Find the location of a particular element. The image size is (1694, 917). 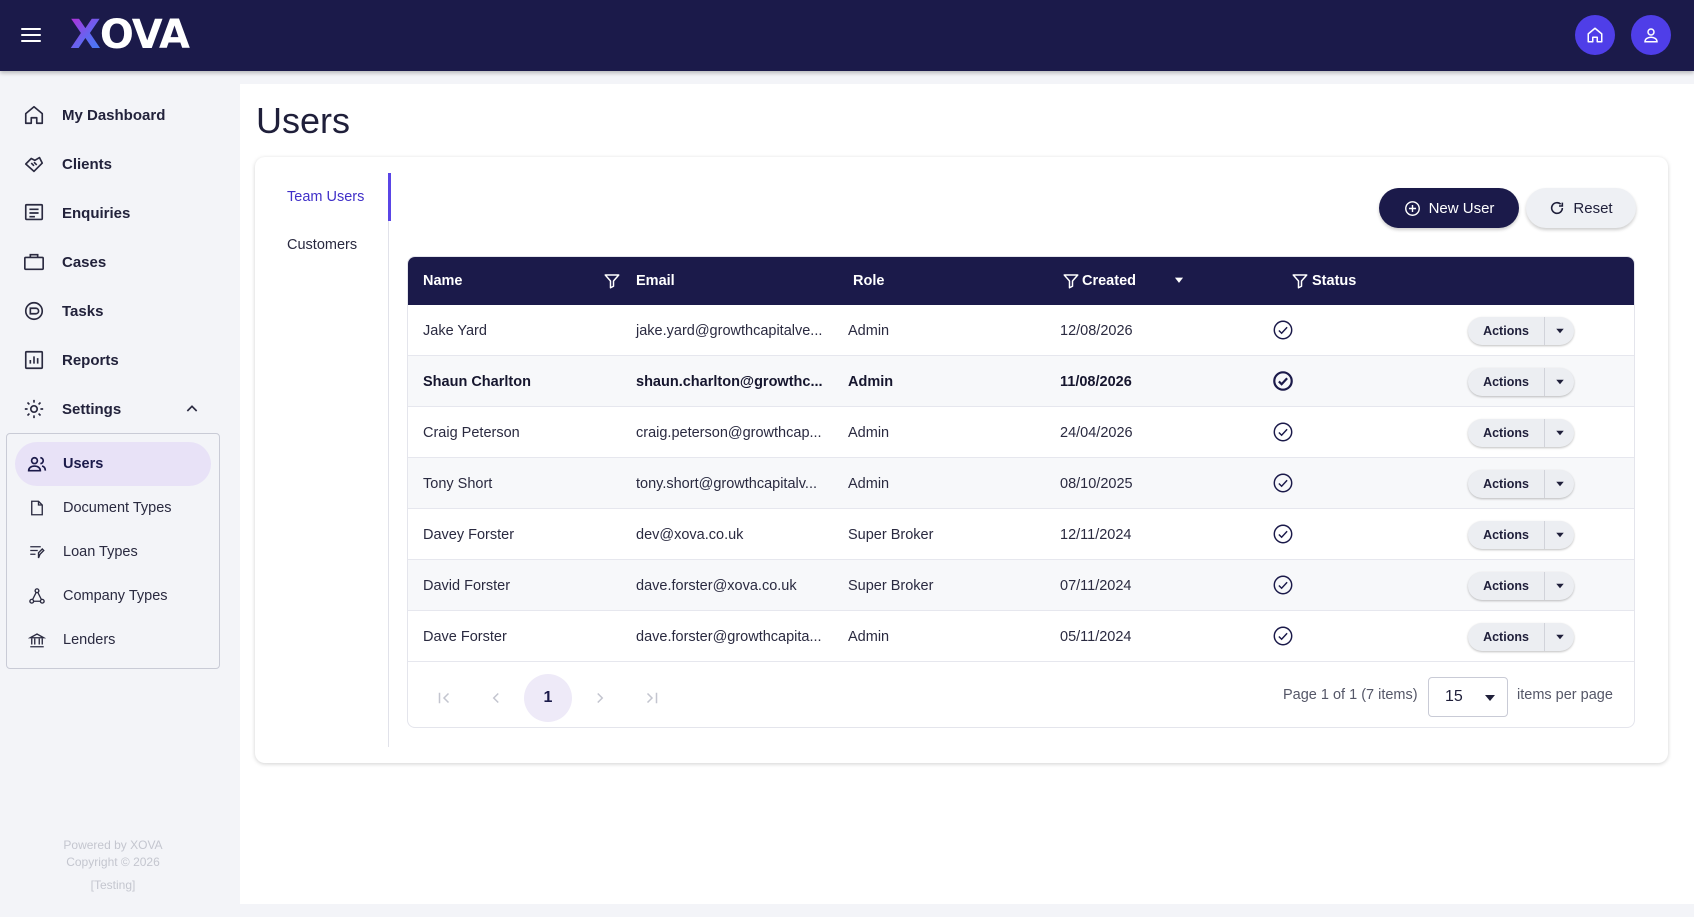

column-header-email: Email is located at coordinates (655, 281).